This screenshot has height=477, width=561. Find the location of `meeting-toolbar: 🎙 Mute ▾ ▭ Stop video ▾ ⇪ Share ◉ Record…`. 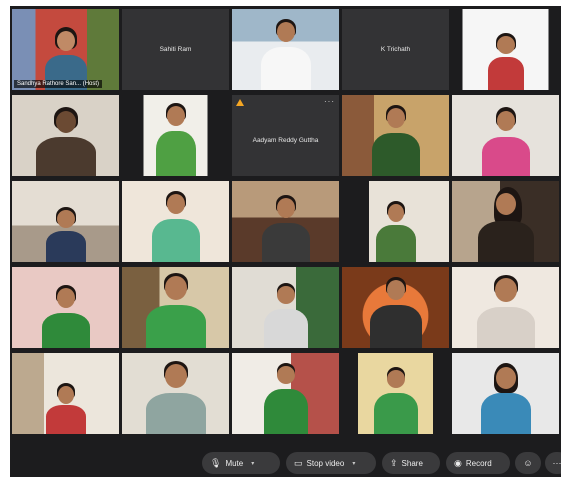

meeting-toolbar: 🎙 Mute ▾ ▭ Stop video ▾ ⇪ Share ◉ Record… is located at coordinates (285, 458).